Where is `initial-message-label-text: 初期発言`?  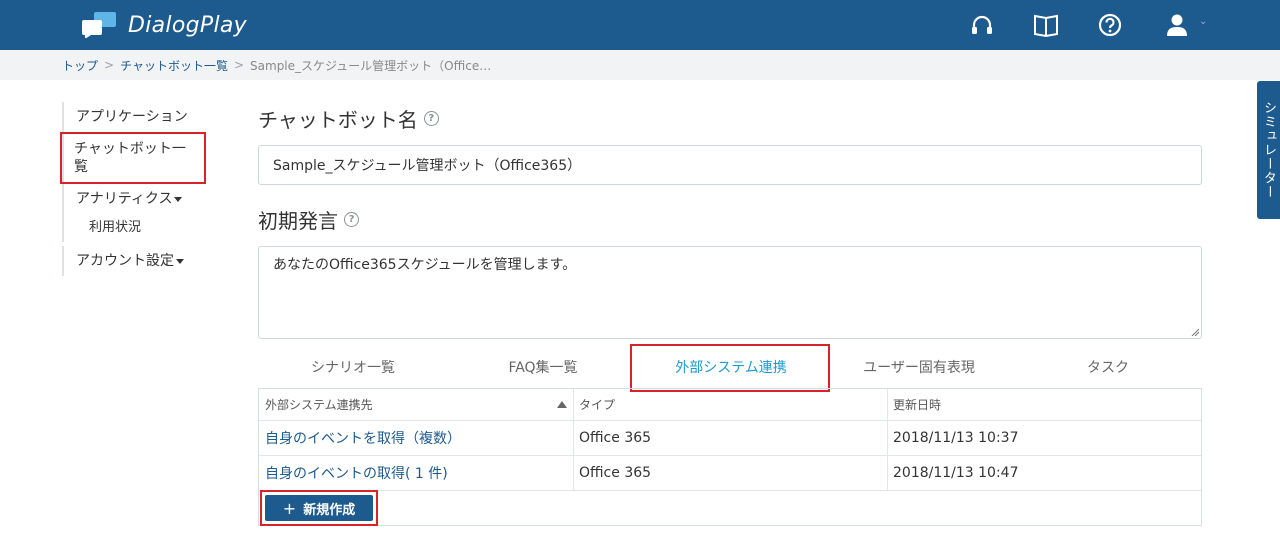 initial-message-label-text: 初期発言 is located at coordinates (298, 220).